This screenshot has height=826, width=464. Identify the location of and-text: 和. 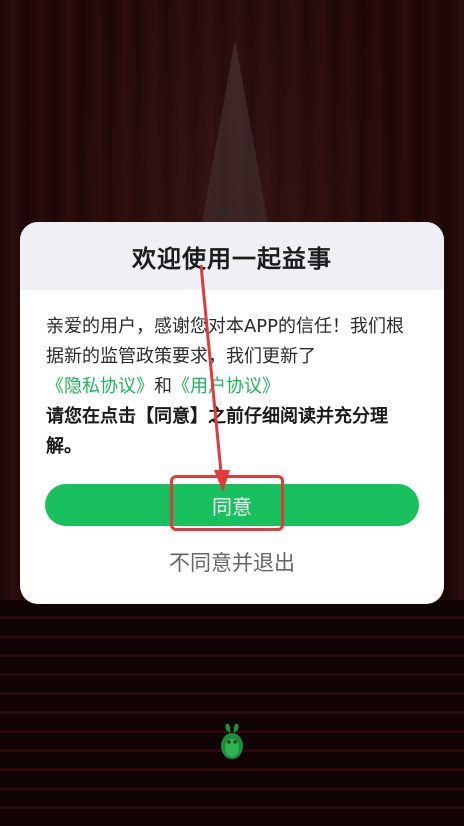
(163, 386).